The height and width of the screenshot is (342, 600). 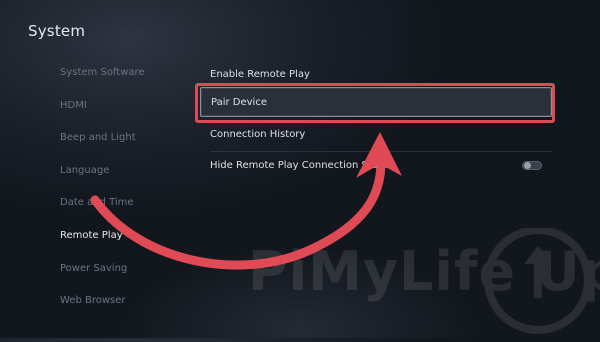 I want to click on watermark-text: PiMyLife Up, so click(x=424, y=271).